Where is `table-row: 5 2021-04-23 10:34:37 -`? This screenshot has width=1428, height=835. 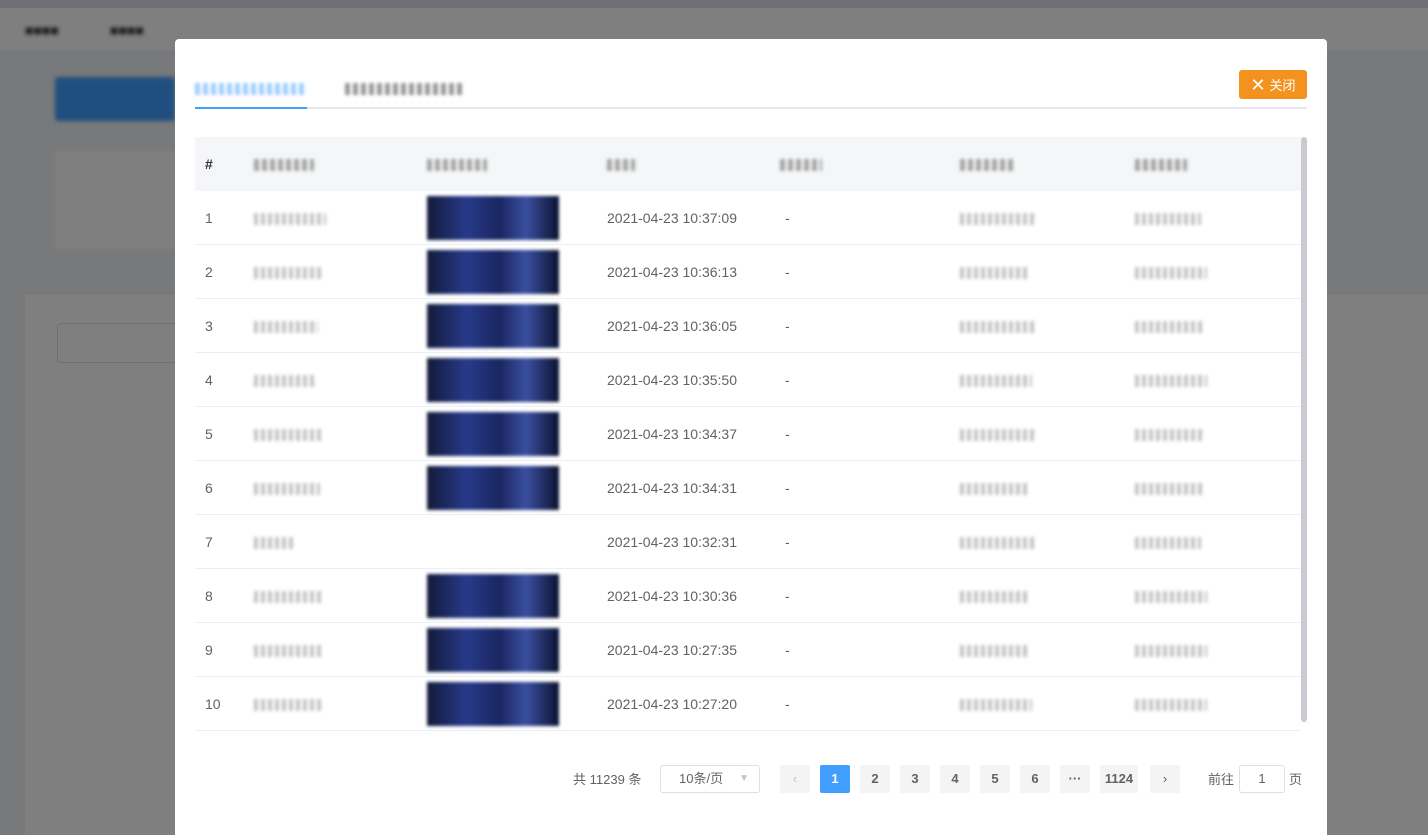
table-row: 5 2021-04-23 10:34:37 - is located at coordinates (748, 434).